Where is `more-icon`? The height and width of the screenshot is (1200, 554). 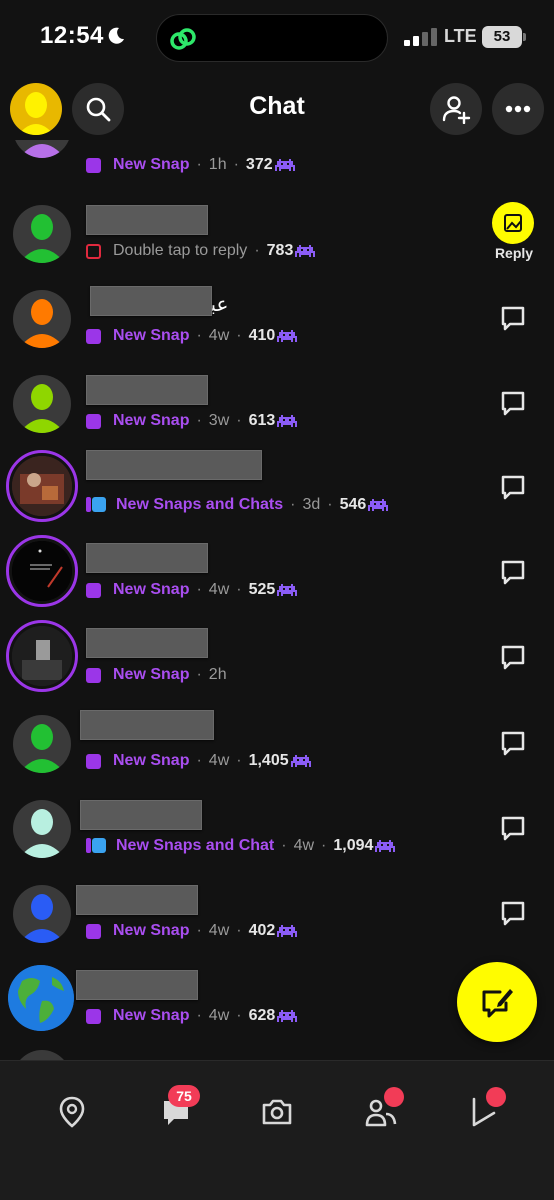
more-icon is located at coordinates (518, 109).